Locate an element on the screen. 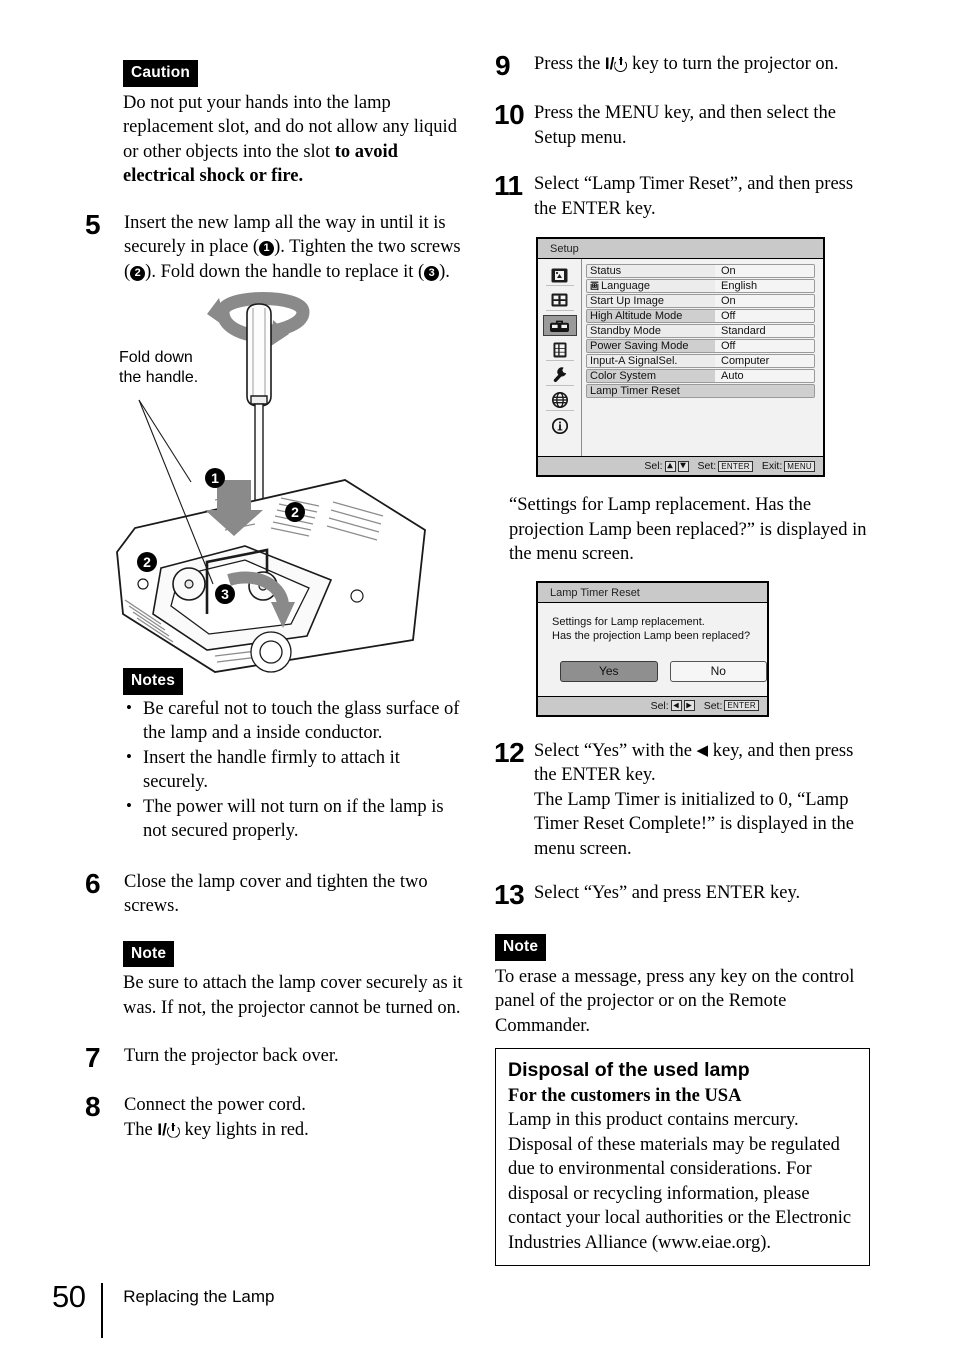 The height and width of the screenshot is (1352, 954). menu-row-value: Off is located at coordinates (764, 346).